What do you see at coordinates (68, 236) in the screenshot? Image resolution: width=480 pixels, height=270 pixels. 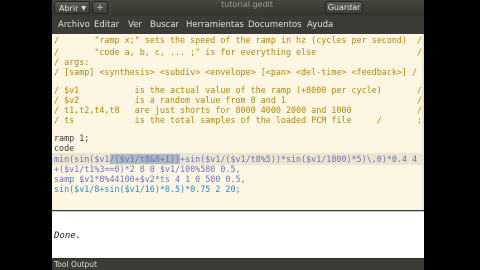 I see `output-status-text: Done.` at bounding box center [68, 236].